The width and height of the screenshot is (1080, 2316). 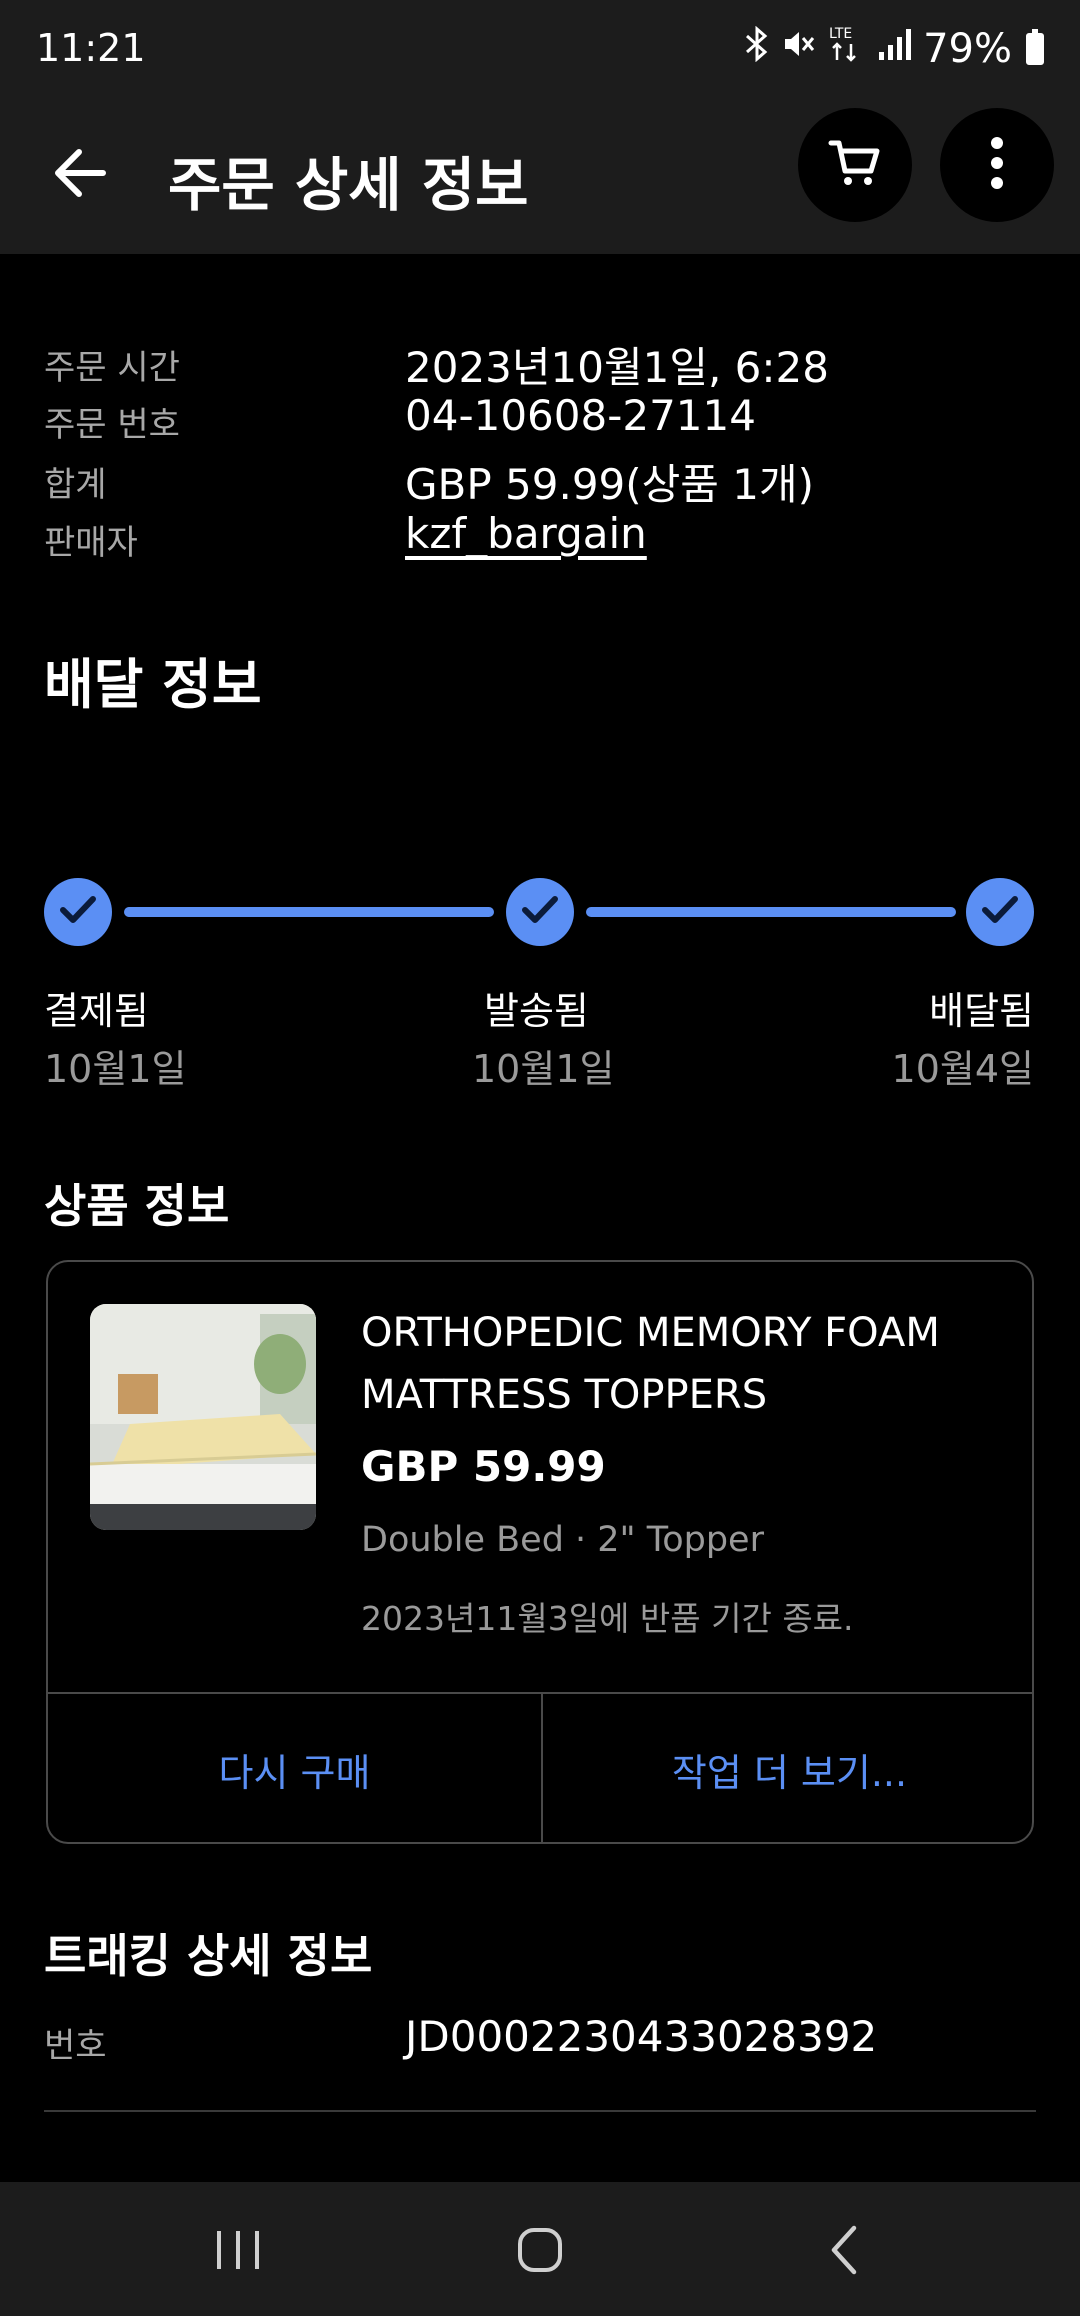 What do you see at coordinates (967, 48) in the screenshot?
I see `battery-percent: 79%` at bounding box center [967, 48].